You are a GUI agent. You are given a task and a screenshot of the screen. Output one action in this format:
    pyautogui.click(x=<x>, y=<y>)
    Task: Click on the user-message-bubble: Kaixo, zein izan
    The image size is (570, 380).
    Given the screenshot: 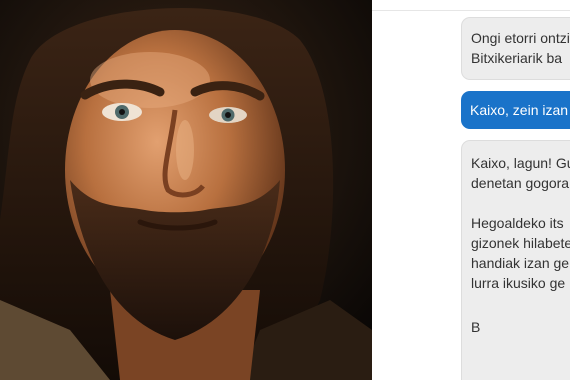 What is the action you would take?
    pyautogui.click(x=515, y=110)
    